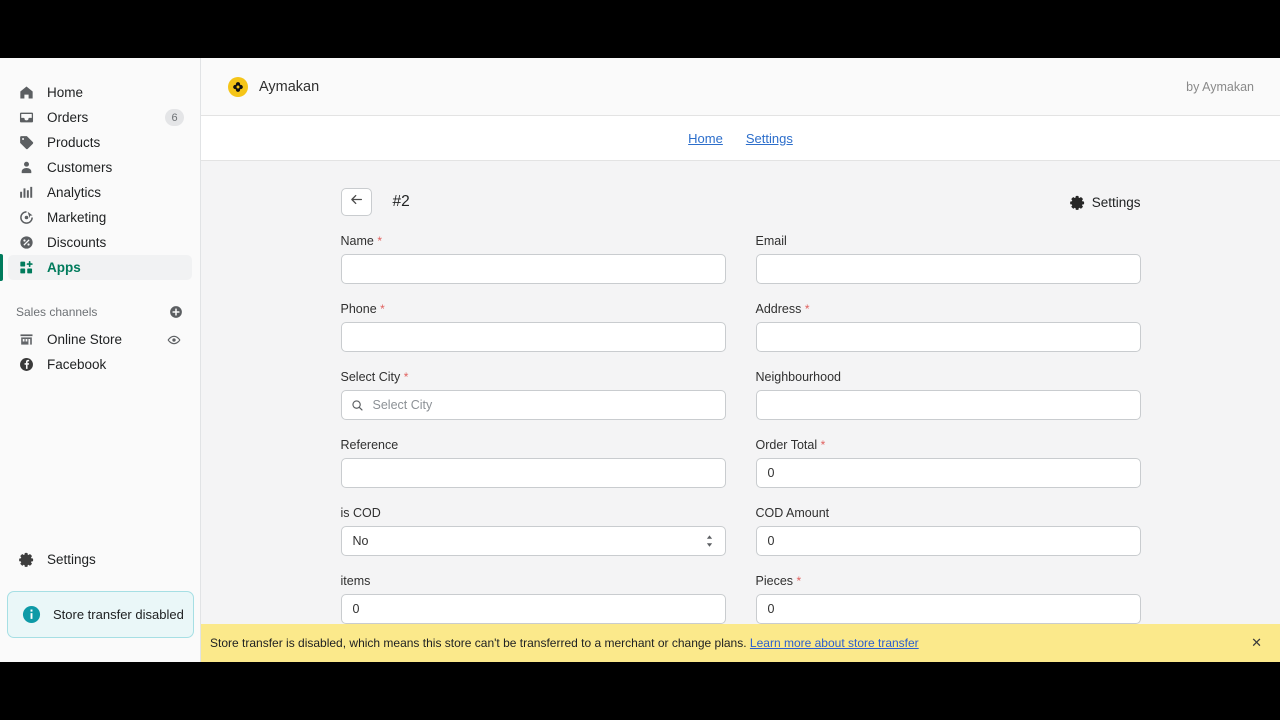 This screenshot has width=1280, height=720. I want to click on items-input: 0, so click(533, 609).